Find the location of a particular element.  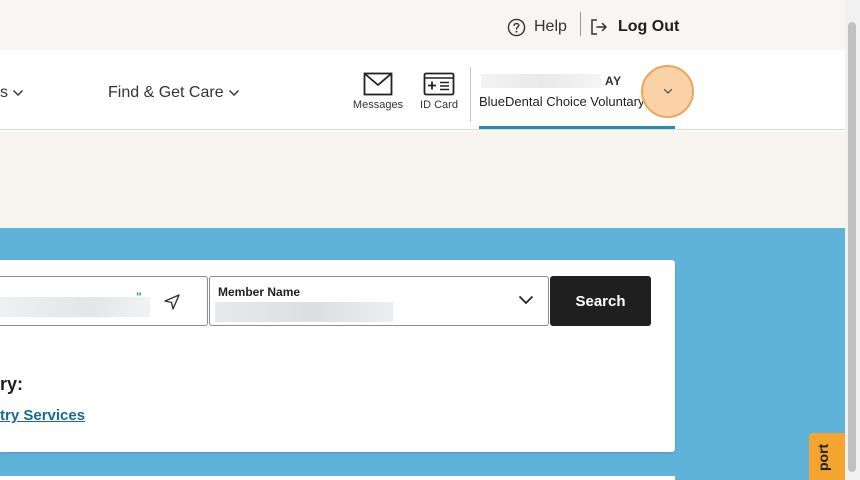

logout-icon is located at coordinates (599, 27).